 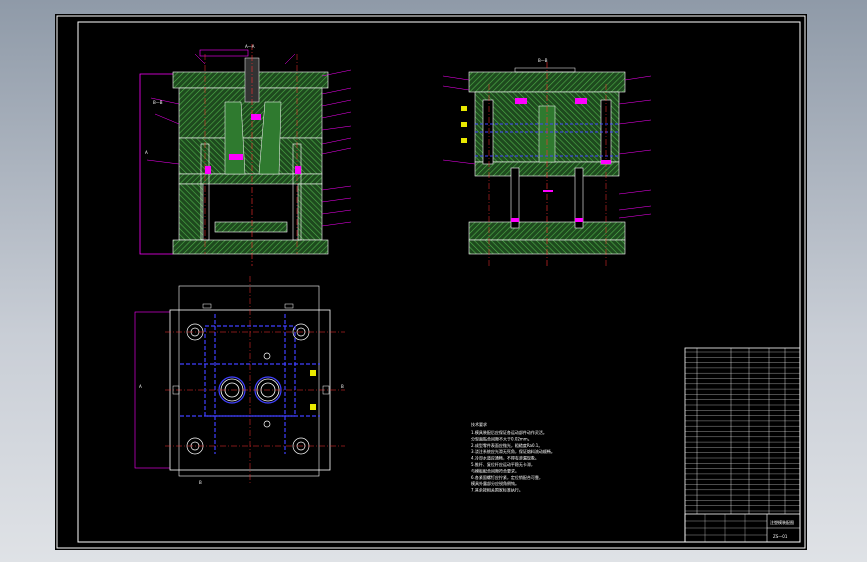 I want to click on notes-line: 6.各紧固螺钉应拧紧，定位销配合可靠，, so click(x=507, y=477).